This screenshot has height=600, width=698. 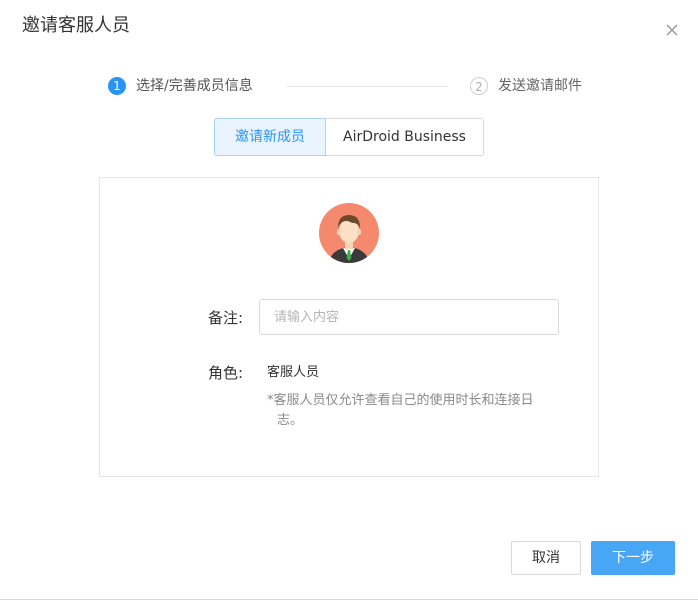 What do you see at coordinates (417, 411) in the screenshot?
I see `role-hint: *客服人员仅允许查看自己的使用时长和连接日 志。` at bounding box center [417, 411].